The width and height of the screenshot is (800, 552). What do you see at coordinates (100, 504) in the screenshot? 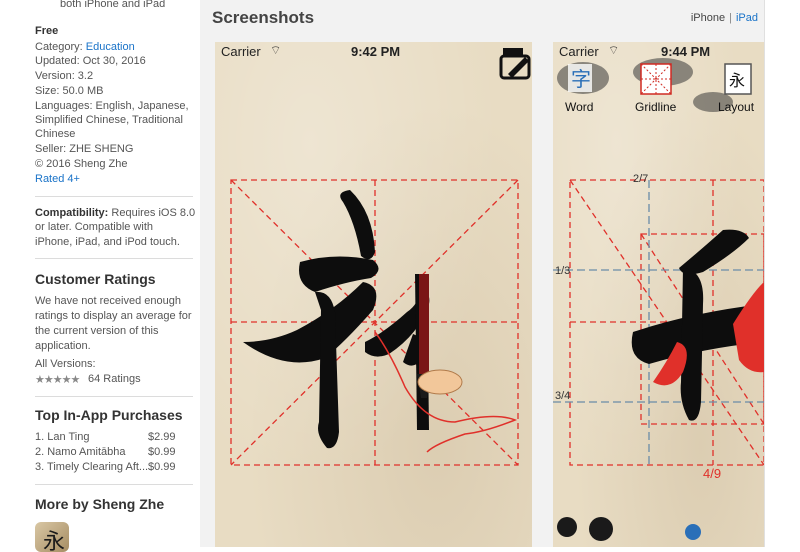
I see `more-by-developer-heading: More by Sheng Zhe` at bounding box center [100, 504].